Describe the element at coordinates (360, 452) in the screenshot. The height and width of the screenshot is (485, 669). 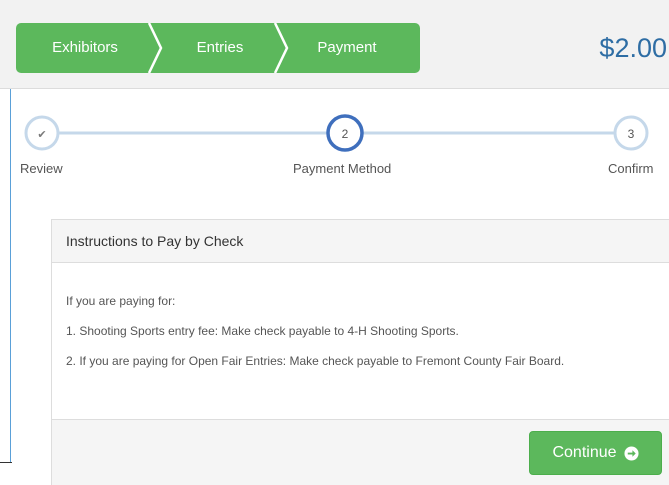
I see `panel-footer: Continue` at that location.